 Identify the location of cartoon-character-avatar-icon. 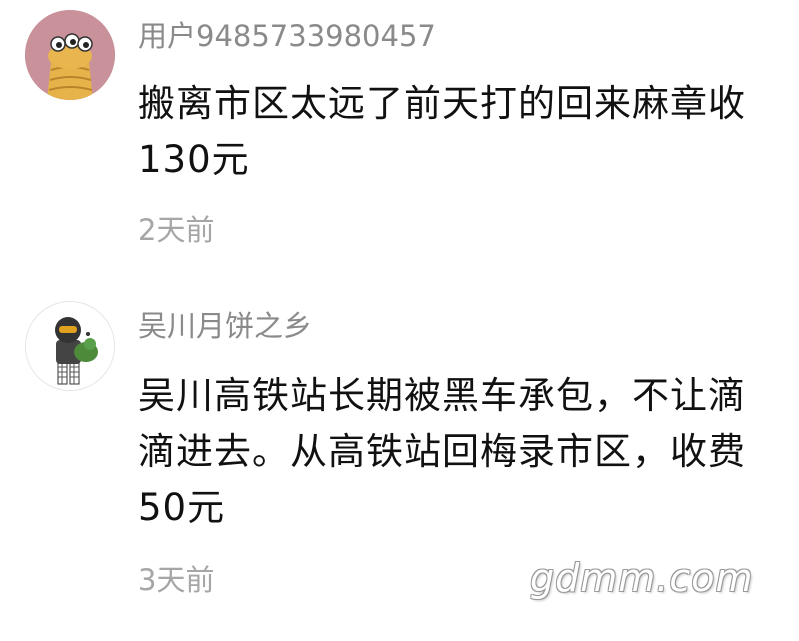
(70, 55).